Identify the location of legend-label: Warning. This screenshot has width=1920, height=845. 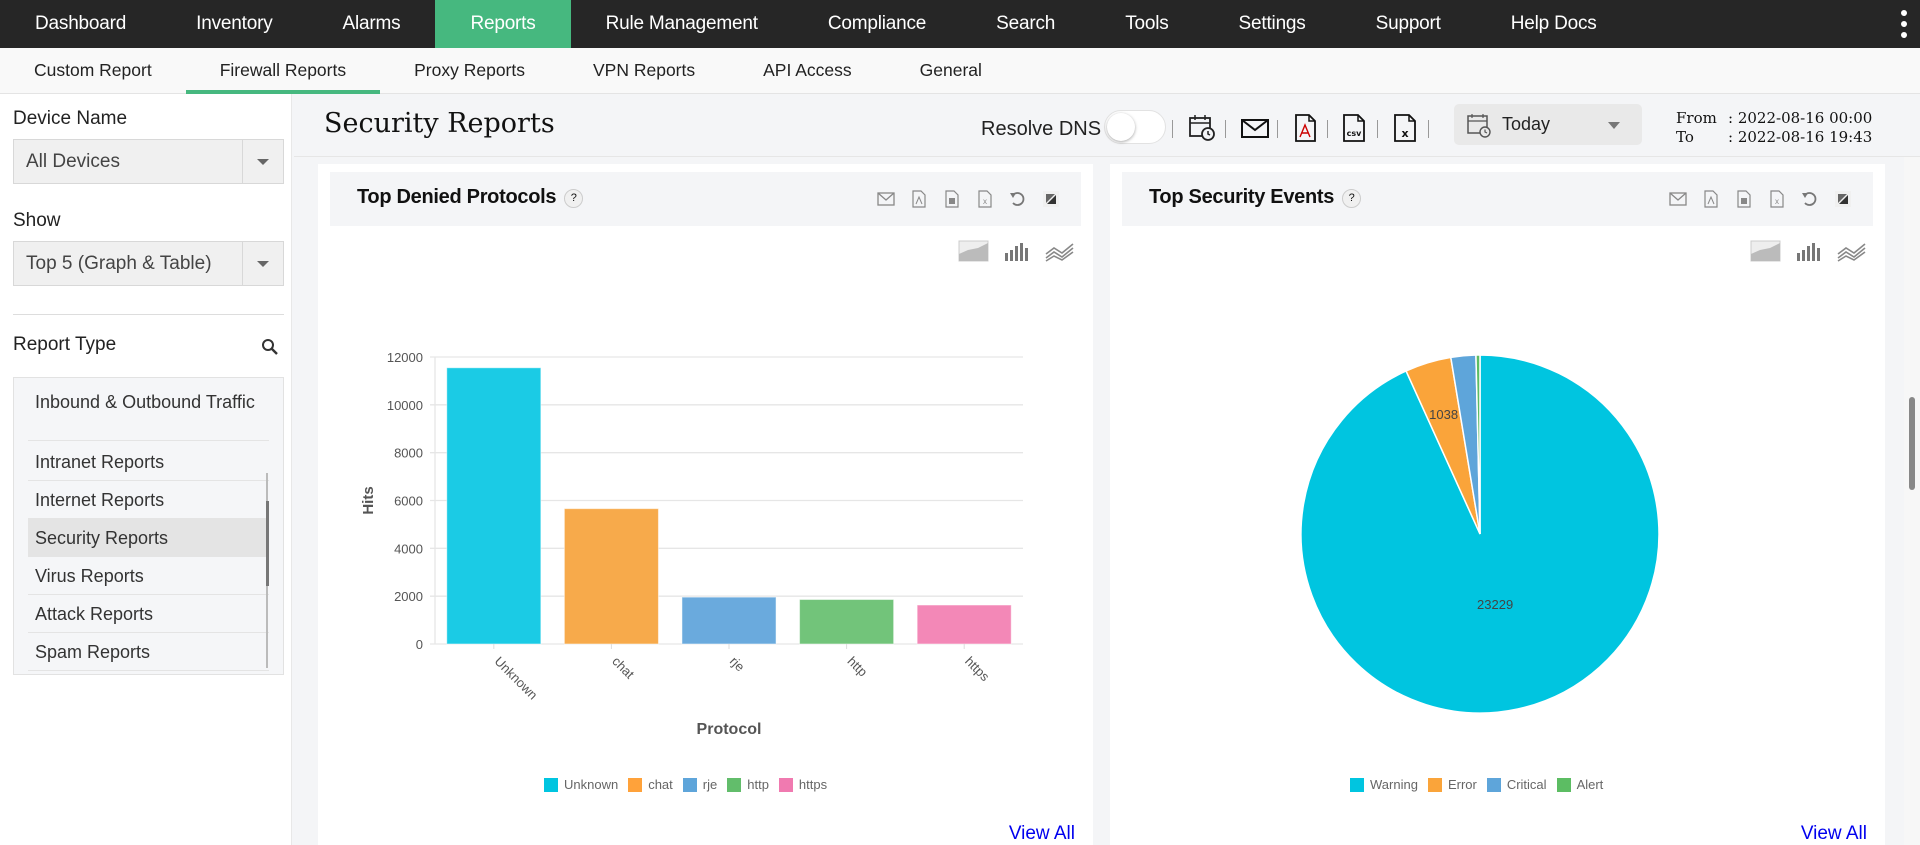
(1394, 784).